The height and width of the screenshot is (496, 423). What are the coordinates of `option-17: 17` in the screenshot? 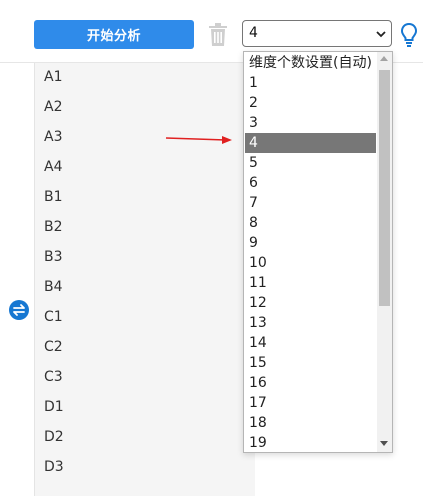 It's located at (310, 403).